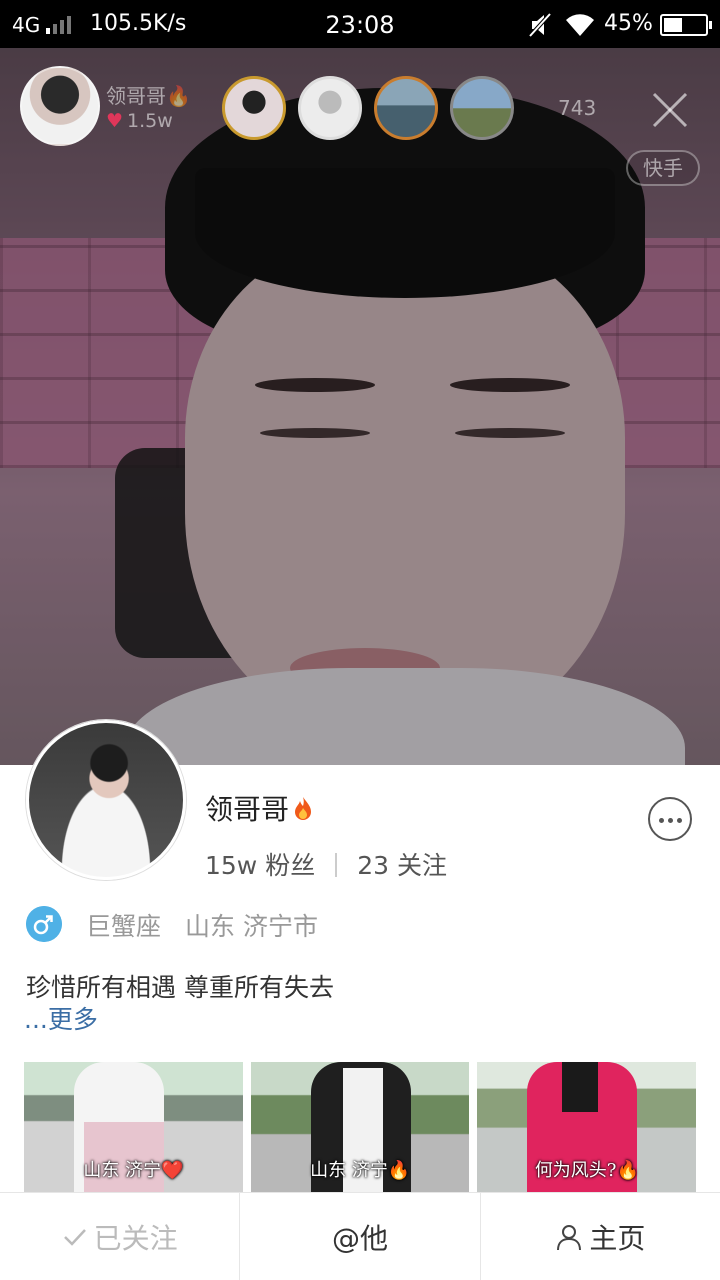 The image size is (720, 1280). What do you see at coordinates (686, 25) in the screenshot?
I see `battery-icon` at bounding box center [686, 25].